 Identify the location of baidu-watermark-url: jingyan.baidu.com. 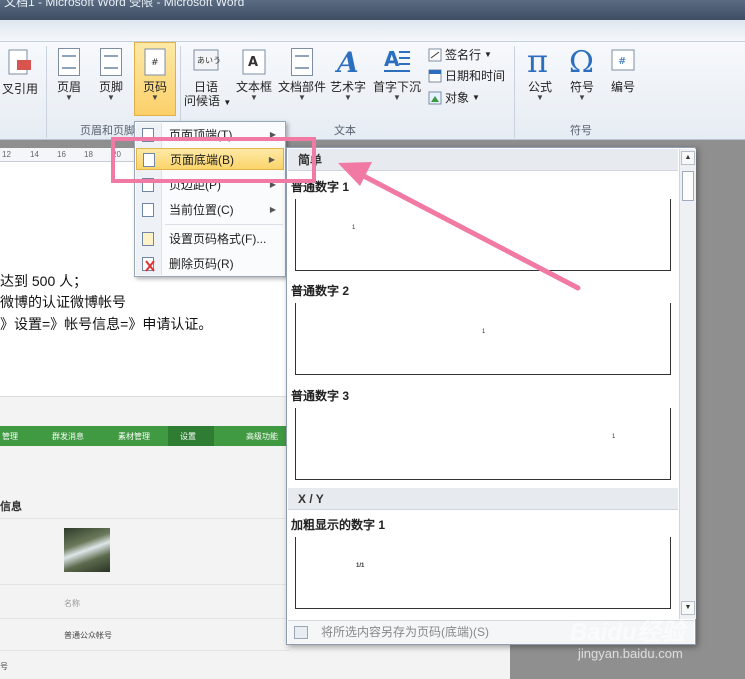
(630, 653).